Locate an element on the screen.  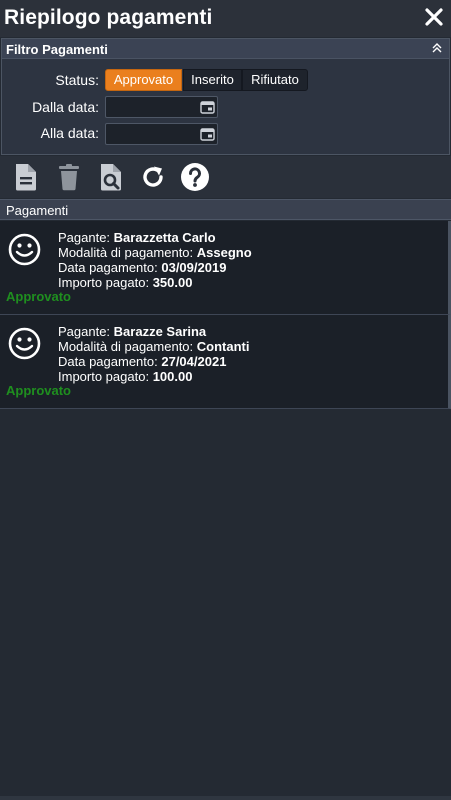
to-date-label: Alla data: is located at coordinates (69, 133).